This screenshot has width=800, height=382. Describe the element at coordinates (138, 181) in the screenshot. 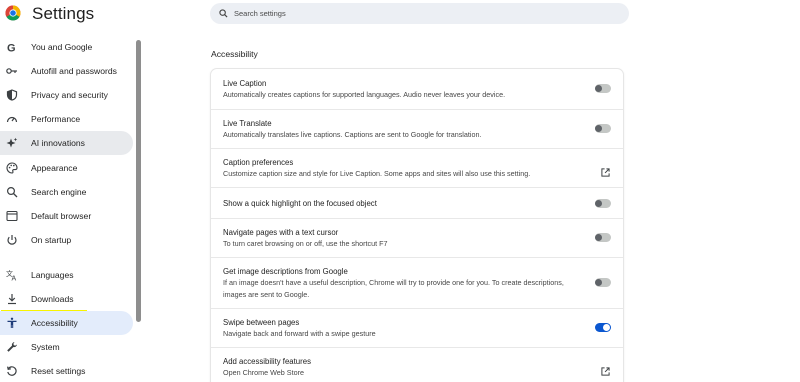

I see `sidebar-scrollbar` at that location.